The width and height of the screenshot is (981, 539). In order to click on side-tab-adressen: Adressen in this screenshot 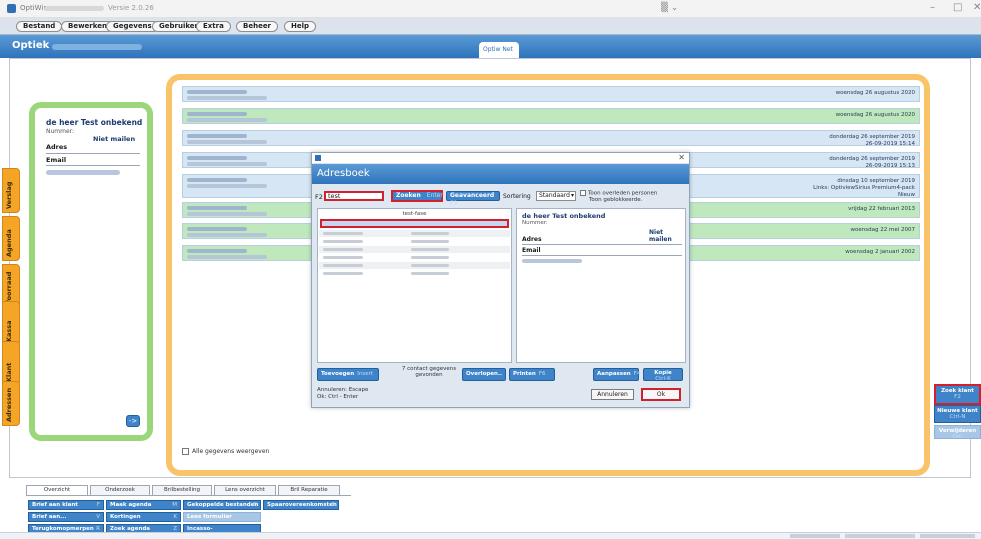, I will do `click(11, 403)`.